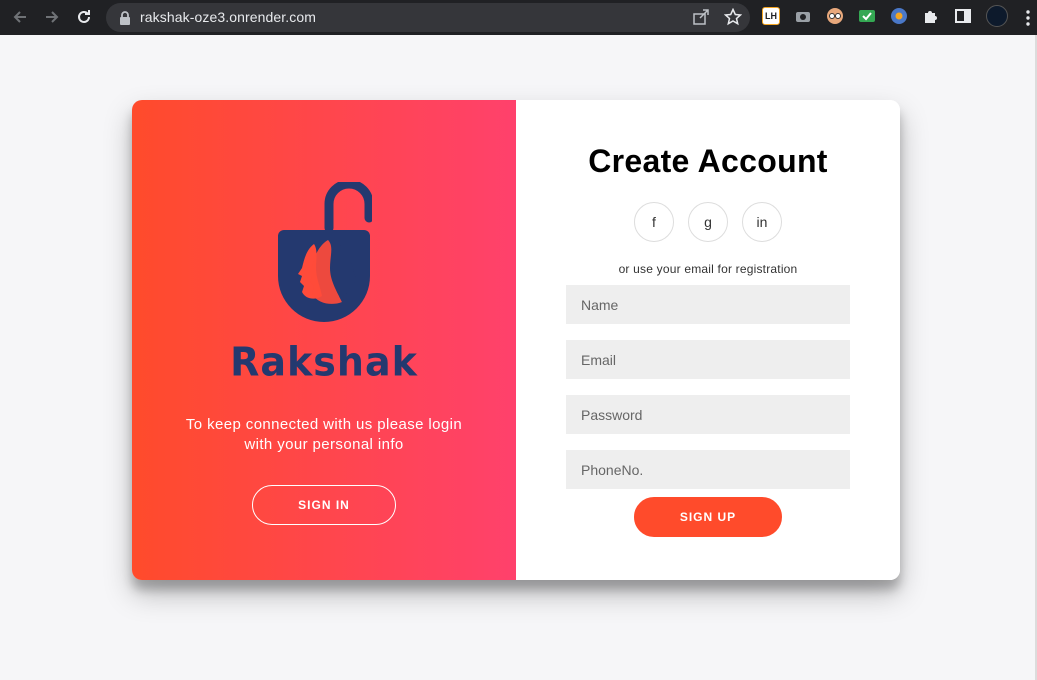  Describe the element at coordinates (963, 16) in the screenshot. I see `sidepanel-icon` at that location.